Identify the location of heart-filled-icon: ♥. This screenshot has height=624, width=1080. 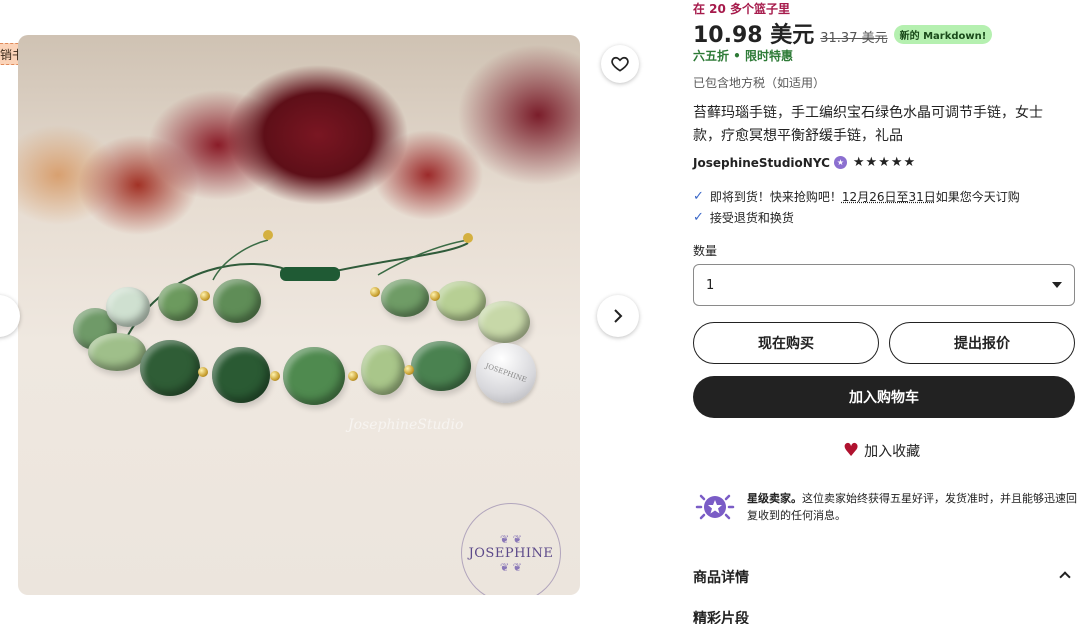
(851, 450).